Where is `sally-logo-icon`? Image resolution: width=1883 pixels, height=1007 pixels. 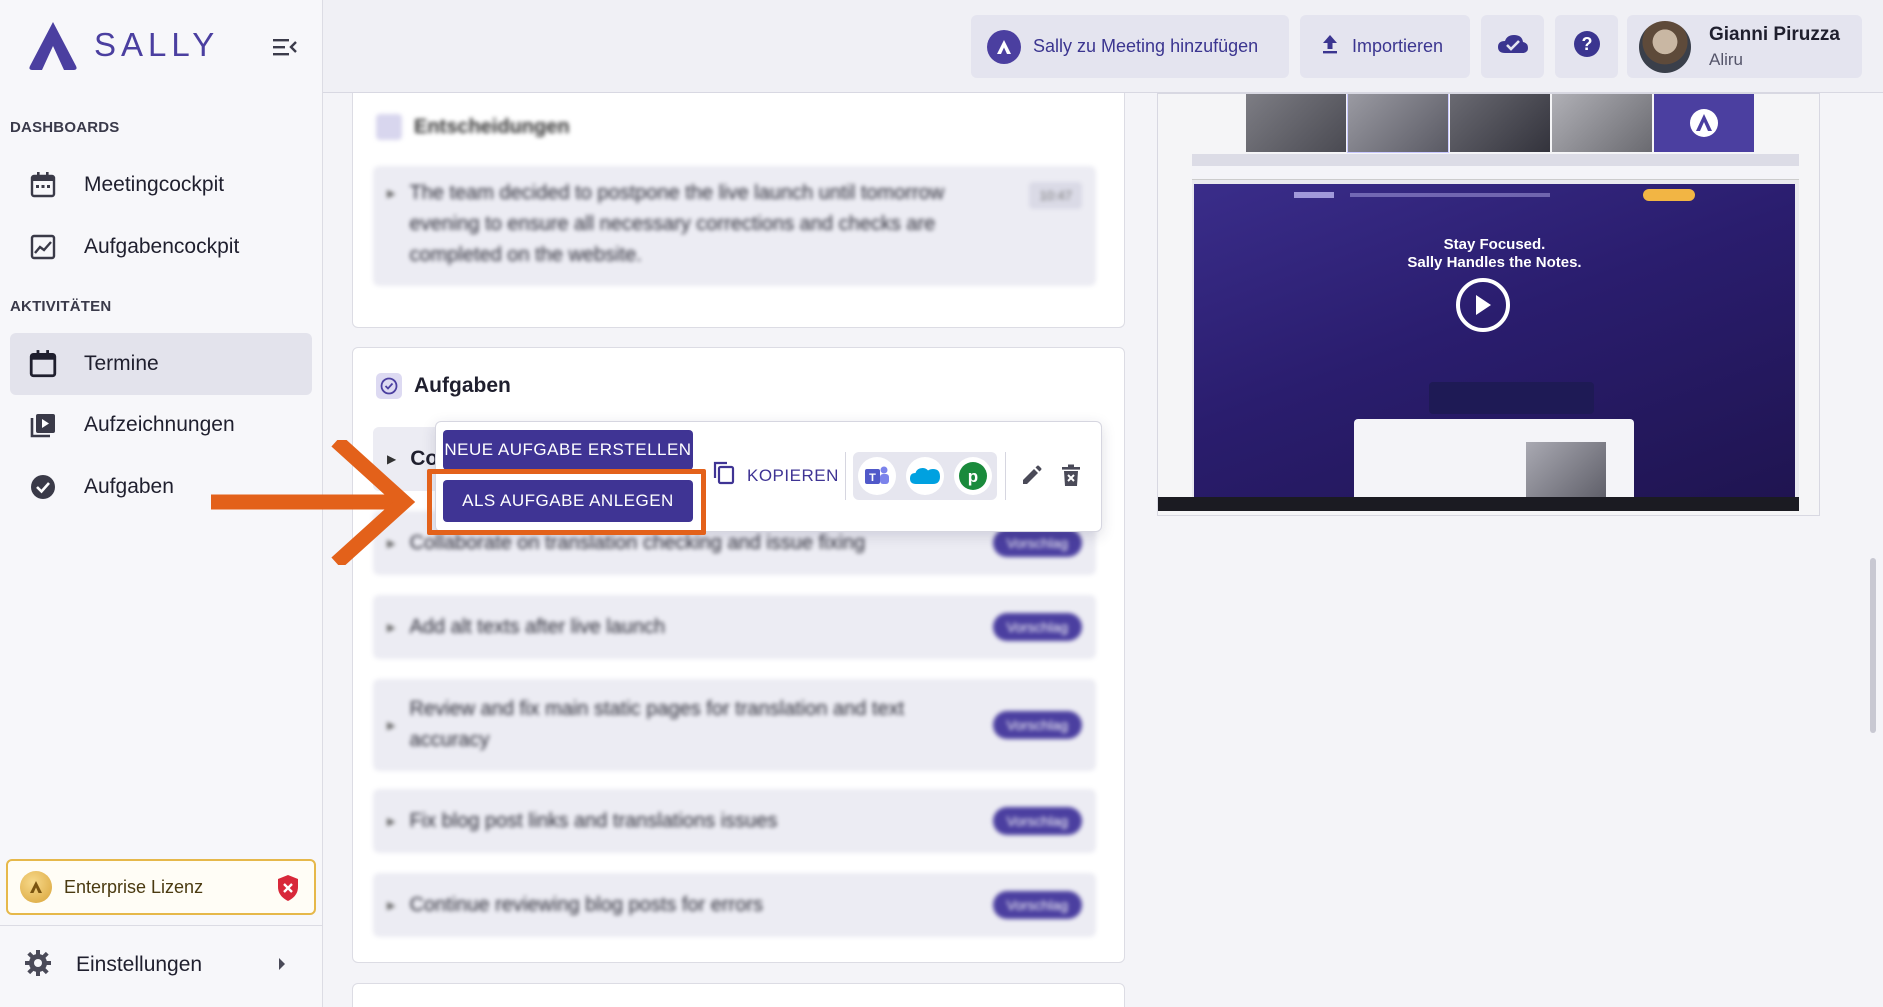 sally-logo-icon is located at coordinates (53, 46).